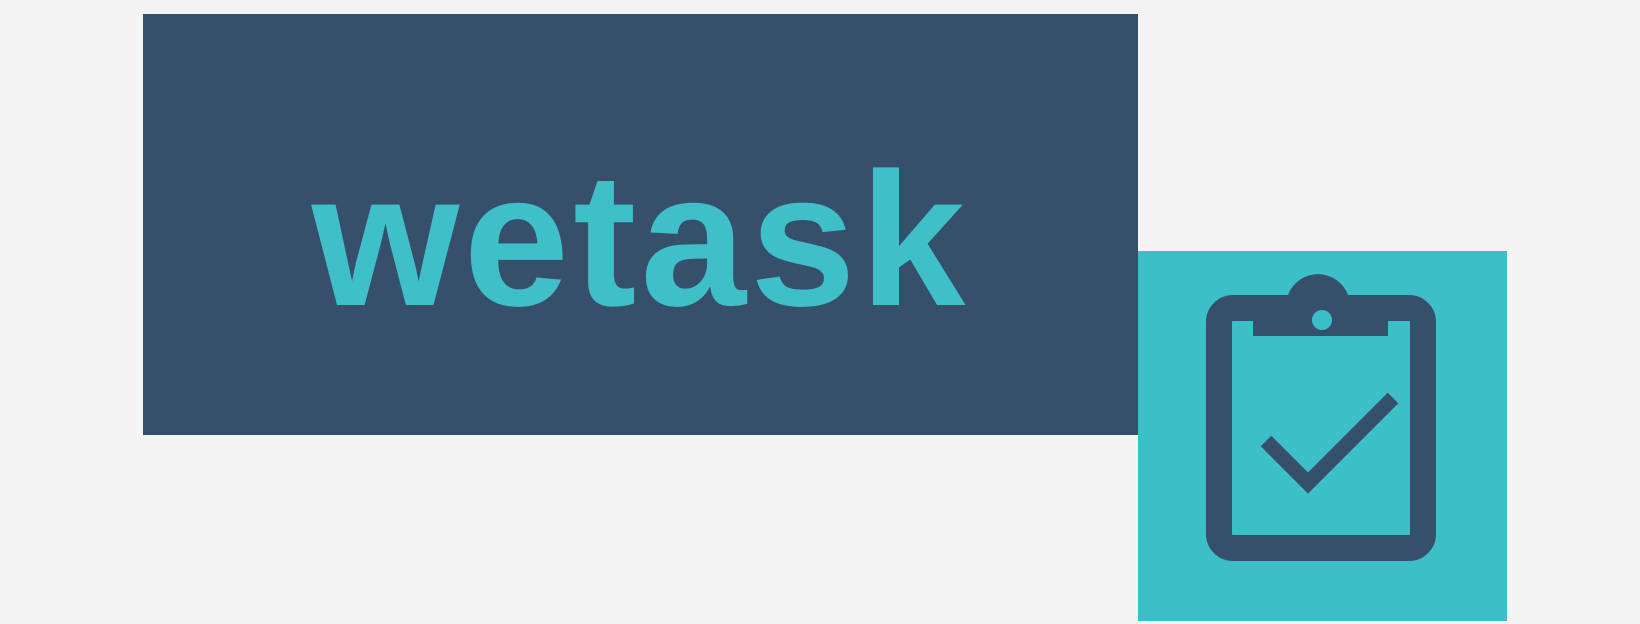 This screenshot has height=624, width=1640. I want to click on icon-tile, so click(1322, 436).